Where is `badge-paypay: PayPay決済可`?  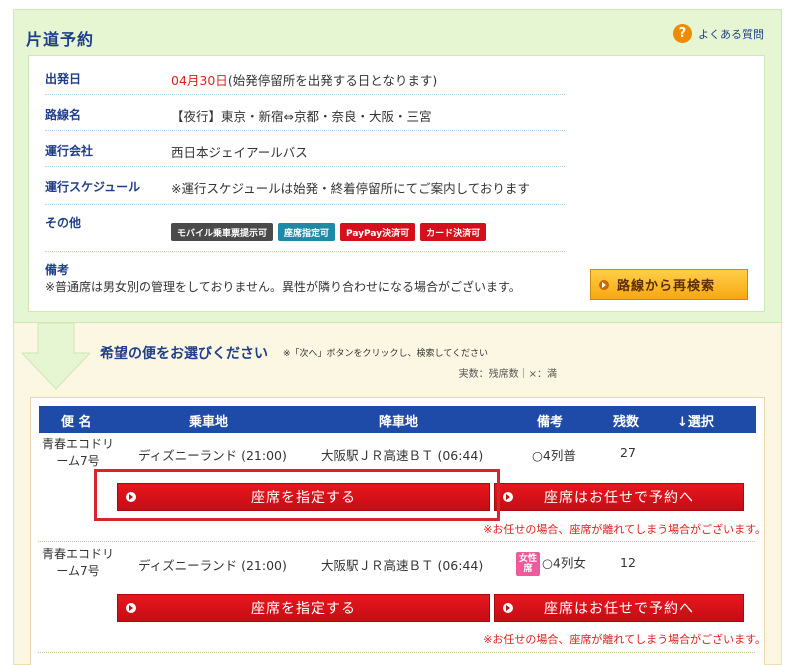 badge-paypay: PayPay決済可 is located at coordinates (378, 232).